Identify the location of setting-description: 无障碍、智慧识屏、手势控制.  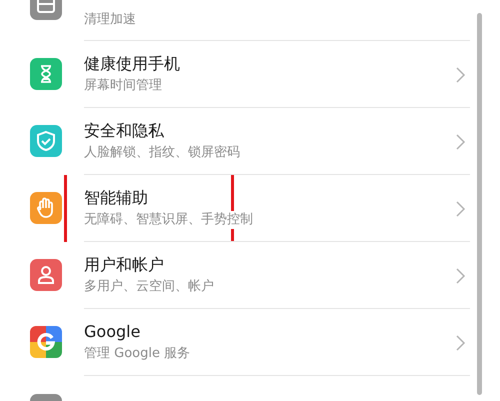
(168, 220).